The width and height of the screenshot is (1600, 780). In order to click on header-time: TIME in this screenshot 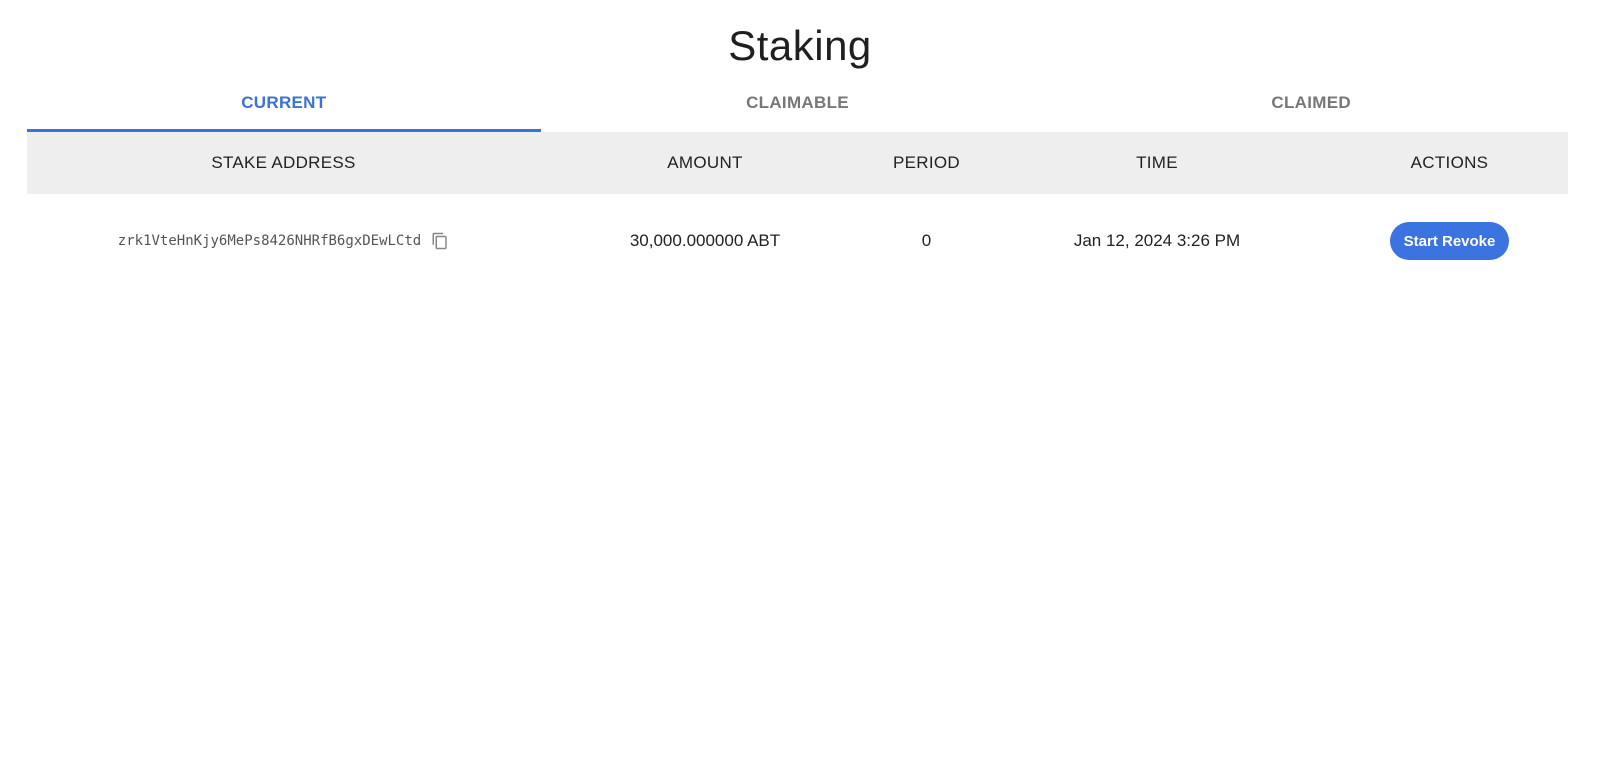, I will do `click(1157, 162)`.